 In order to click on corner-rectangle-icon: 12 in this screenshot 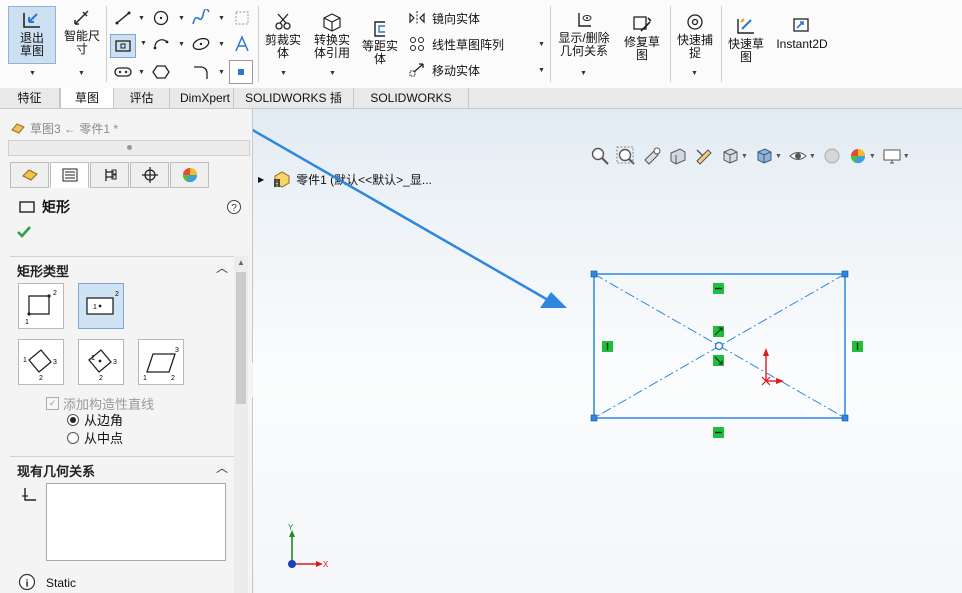, I will do `click(41, 308)`.